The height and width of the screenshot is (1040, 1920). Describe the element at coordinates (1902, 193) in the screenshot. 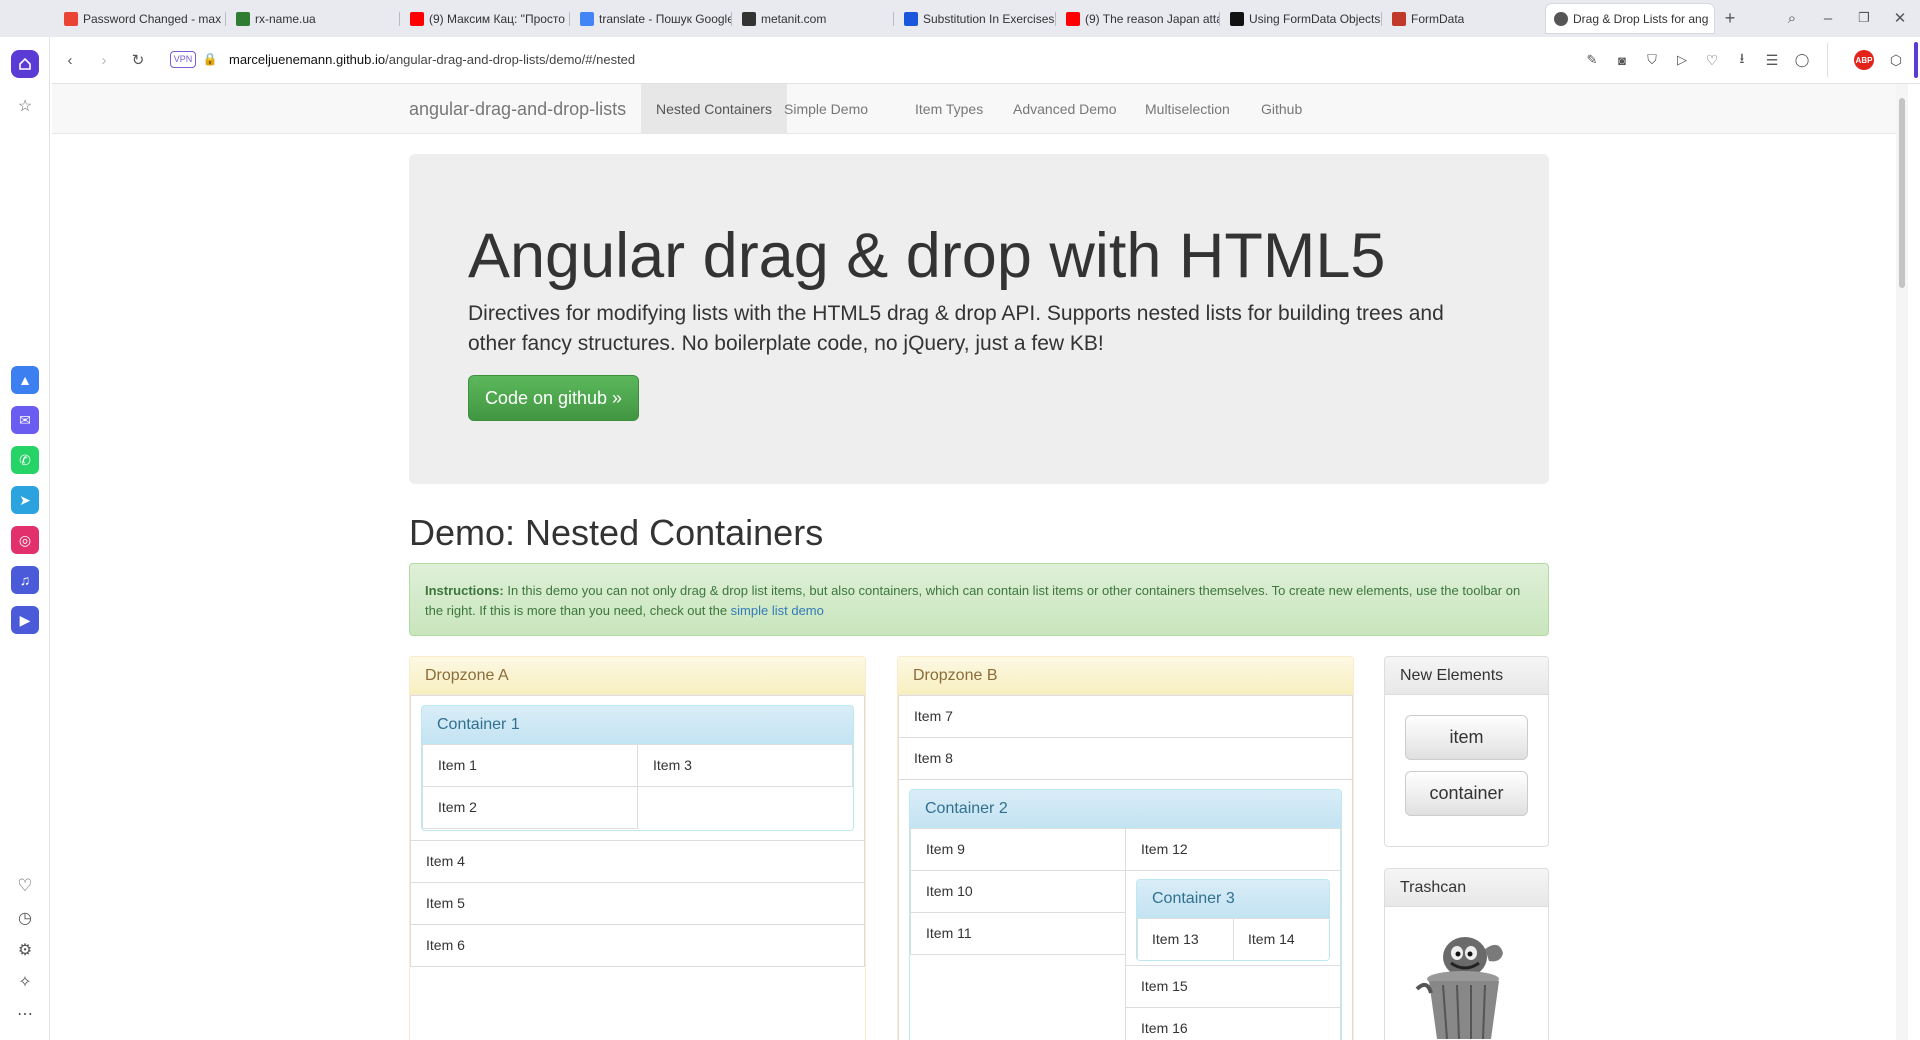

I see `scrollbar-thumb` at that location.